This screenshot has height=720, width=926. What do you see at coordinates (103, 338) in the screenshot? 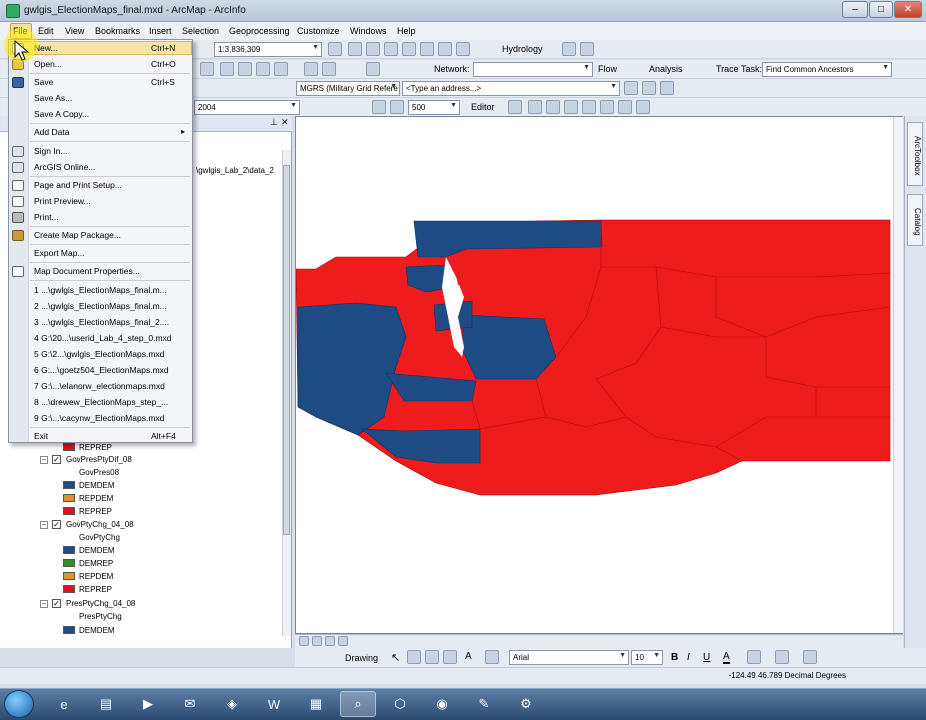
I see `recent-file-item: 4 G:\20...\userid_Lab_4_step_0.mxd` at bounding box center [103, 338].